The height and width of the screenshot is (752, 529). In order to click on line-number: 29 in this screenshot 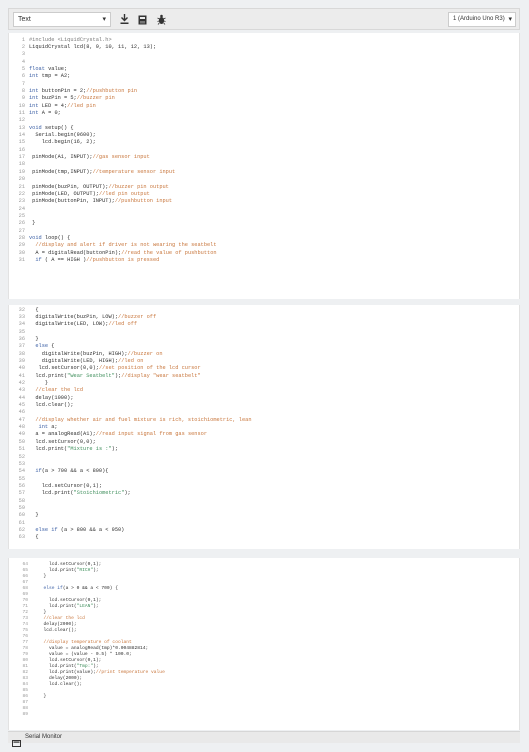, I will do `click(21, 245)`.